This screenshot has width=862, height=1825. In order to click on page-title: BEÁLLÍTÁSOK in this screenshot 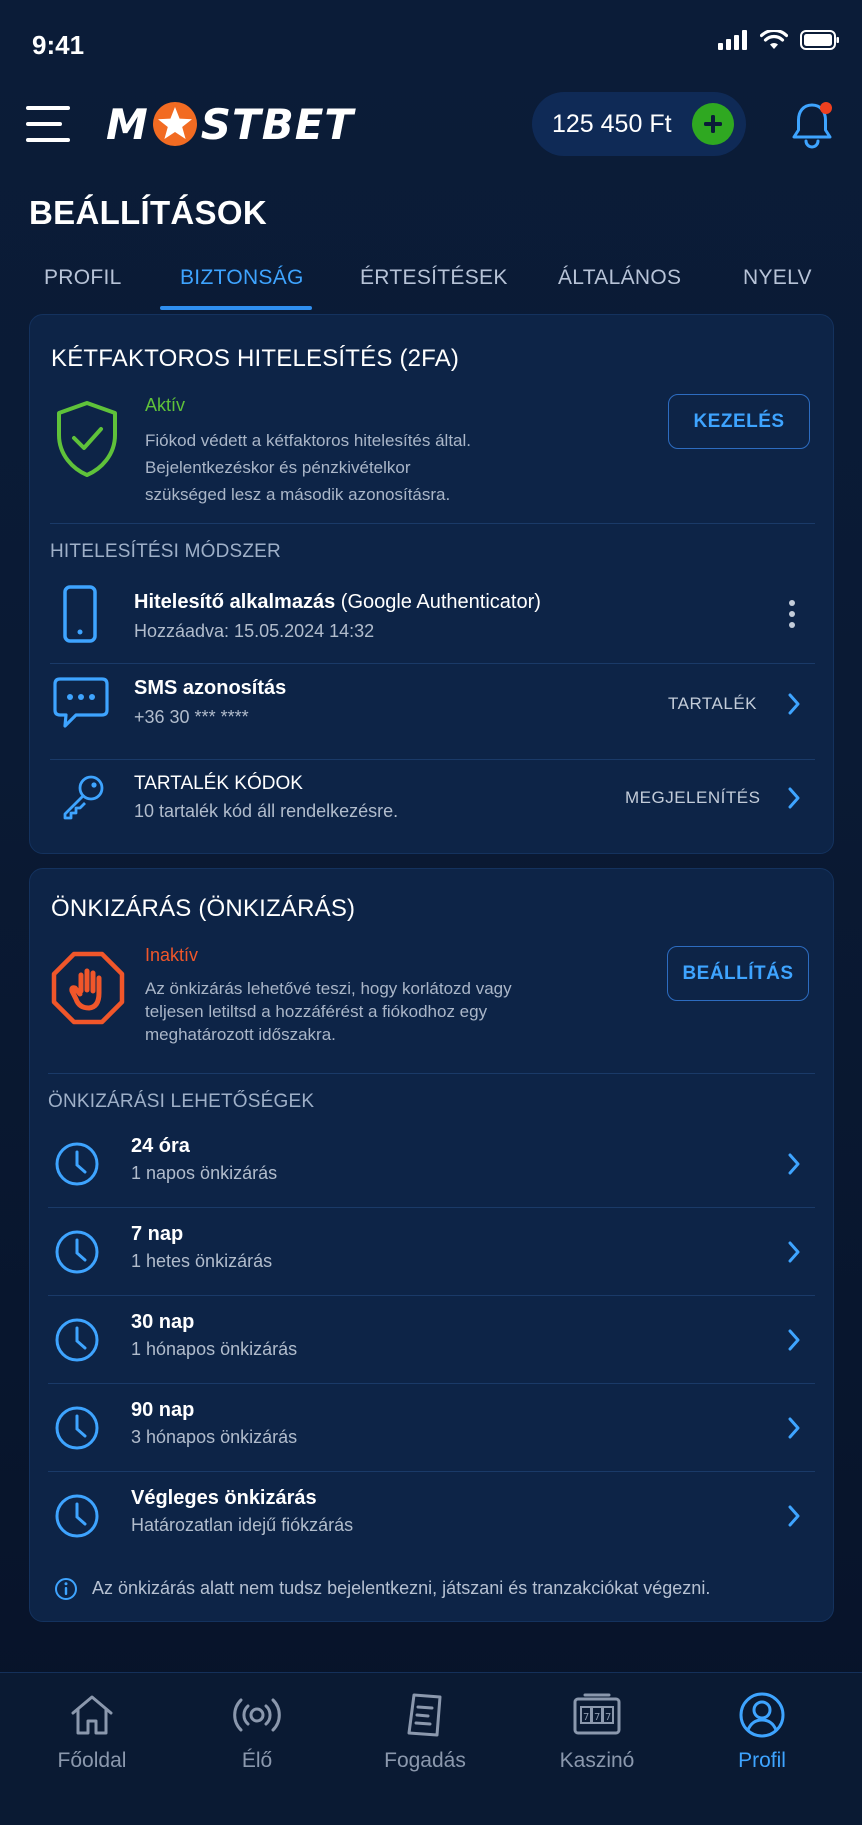, I will do `click(148, 212)`.